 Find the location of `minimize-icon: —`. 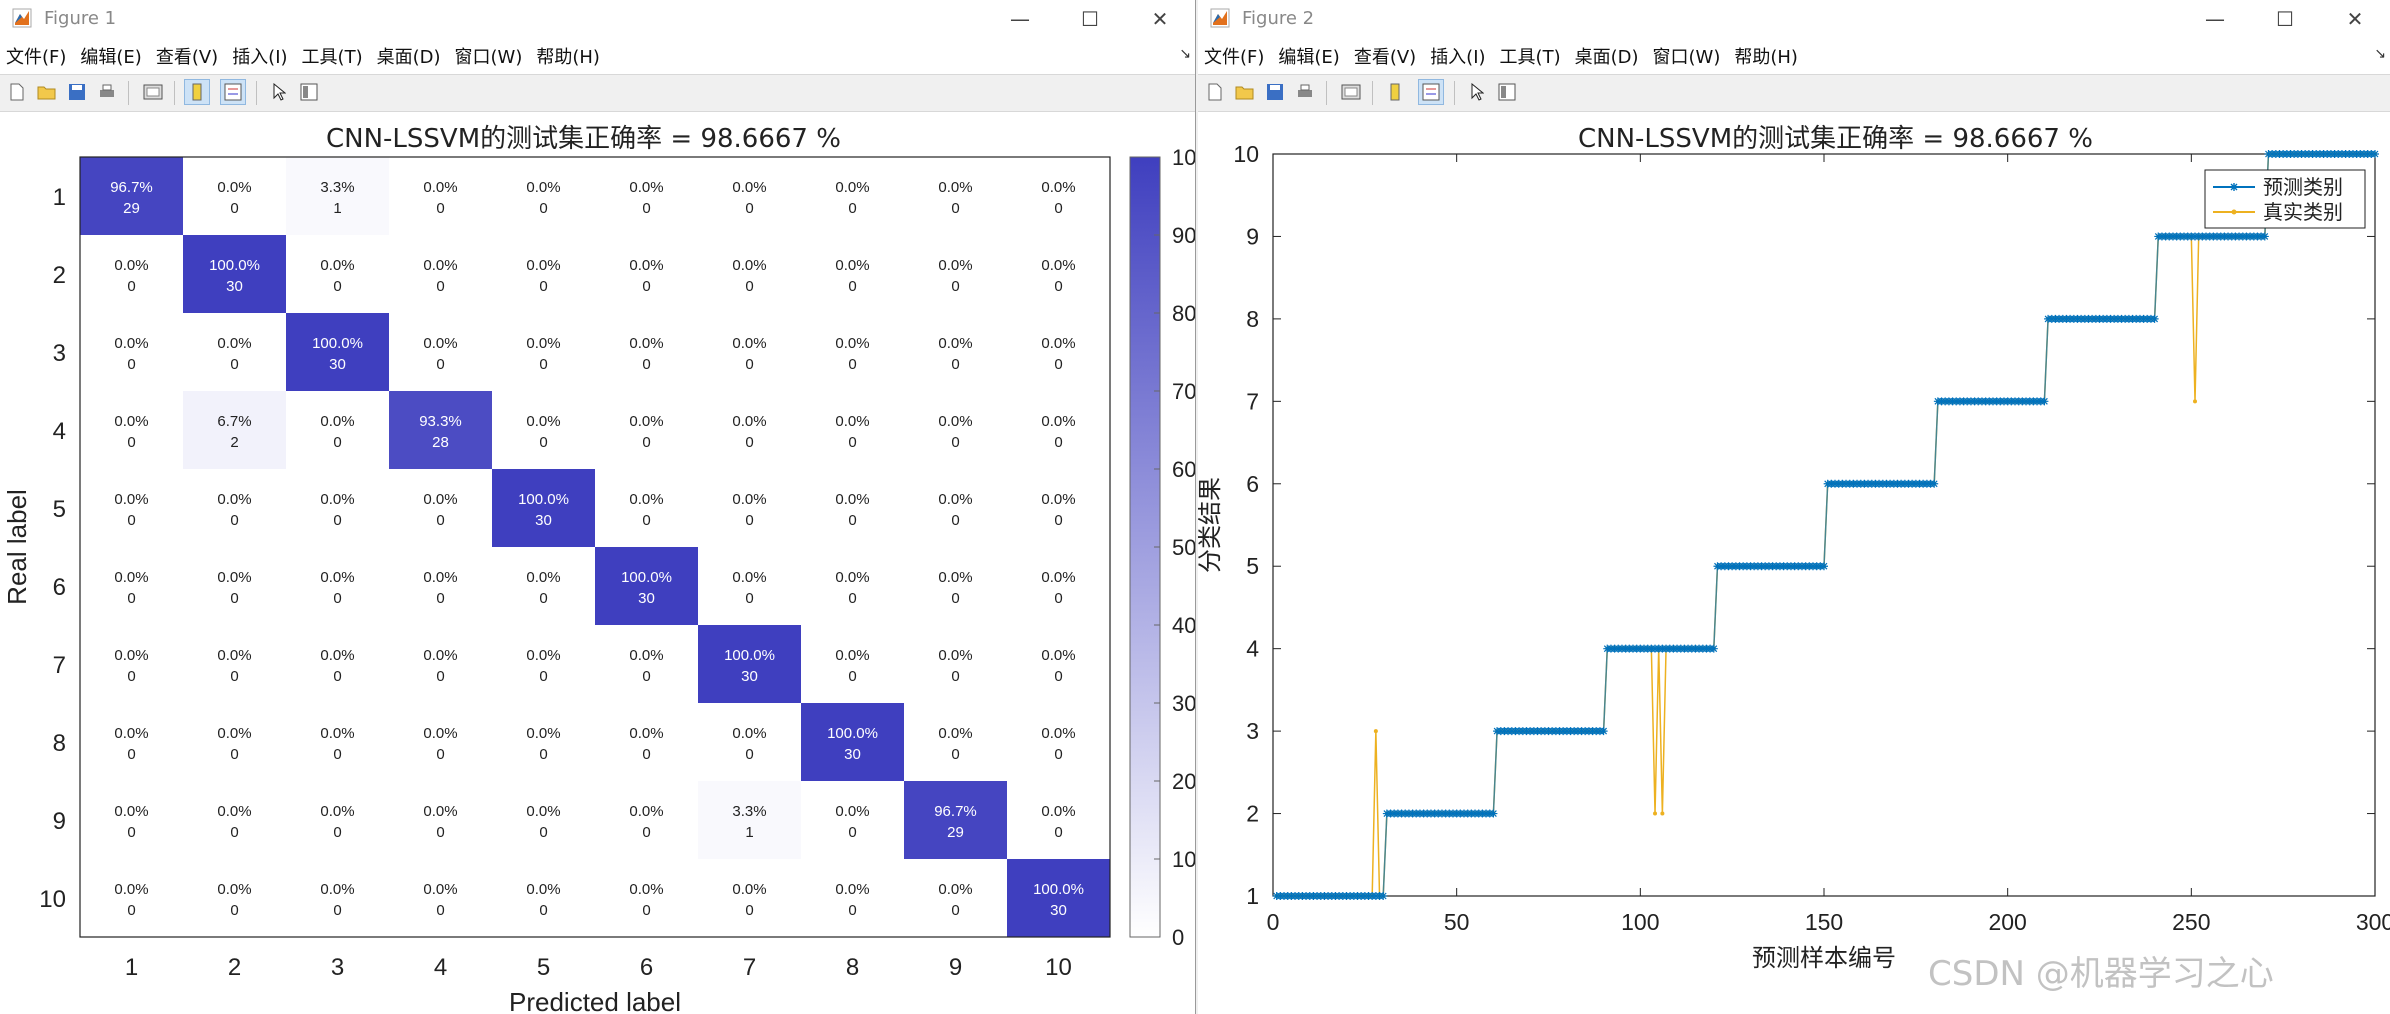

minimize-icon: — is located at coordinates (2215, 19).